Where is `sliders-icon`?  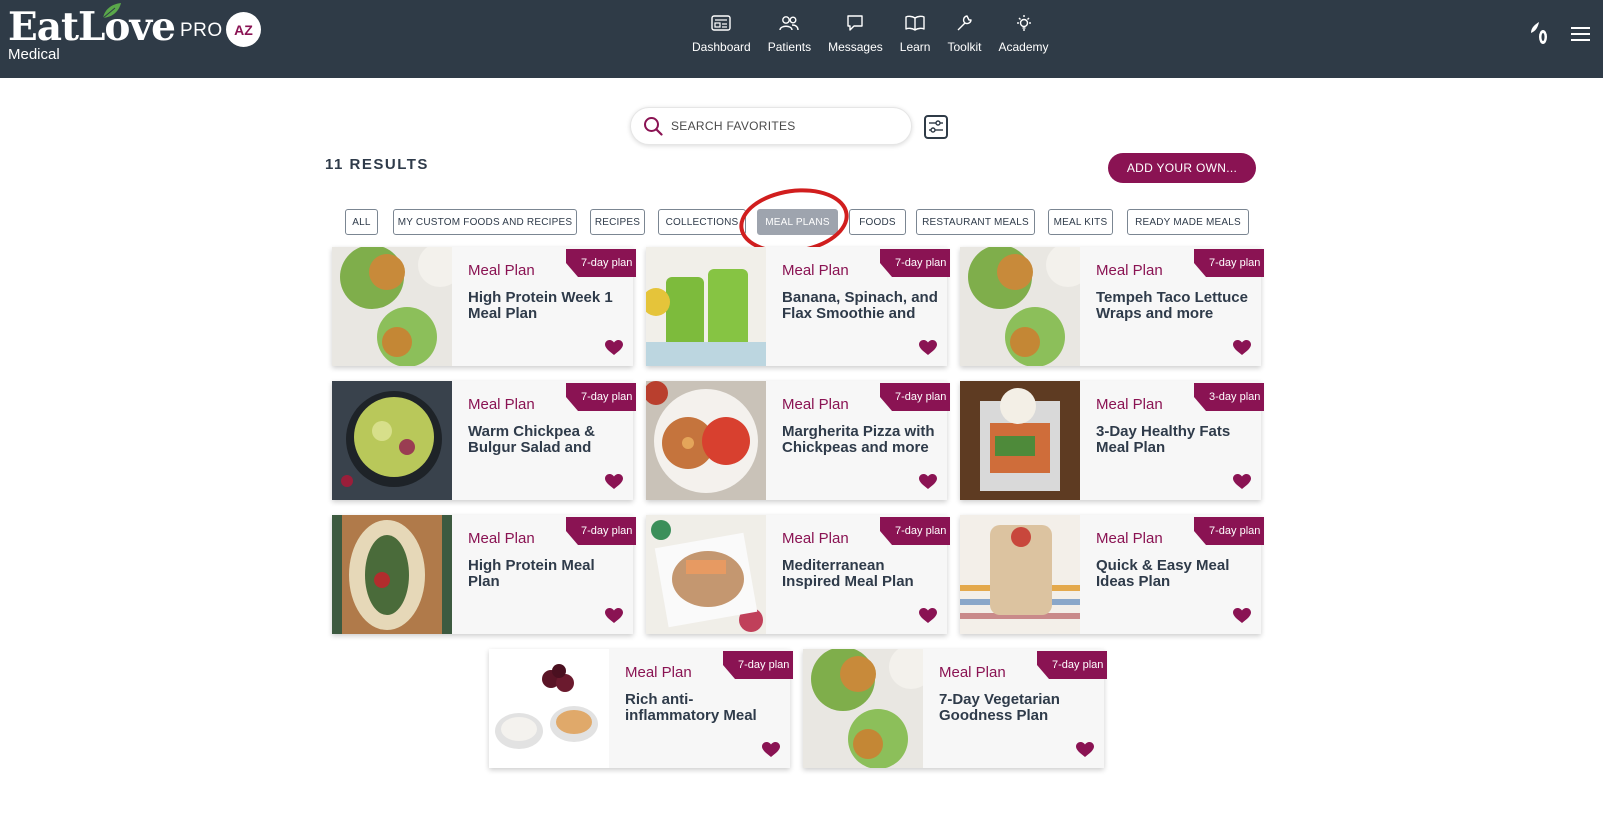
sliders-icon is located at coordinates (936, 126).